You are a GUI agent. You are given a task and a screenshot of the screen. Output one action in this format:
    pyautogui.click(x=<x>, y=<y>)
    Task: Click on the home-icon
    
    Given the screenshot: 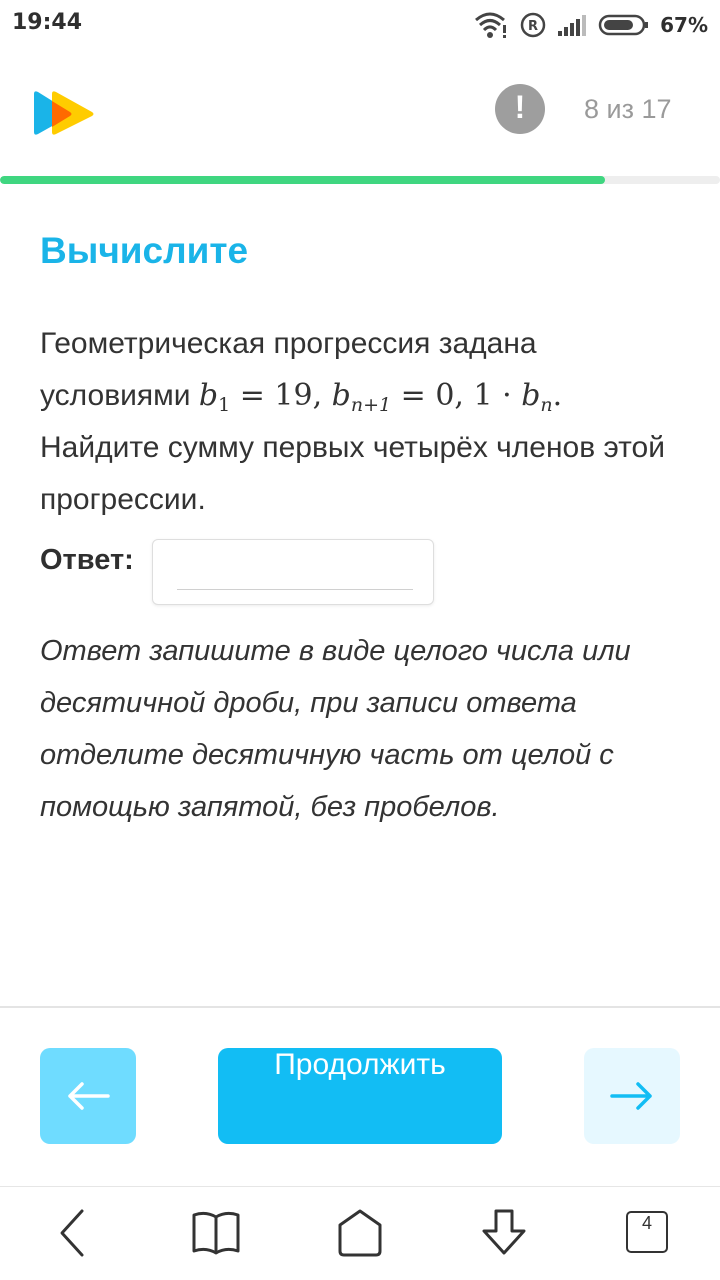 What is the action you would take?
    pyautogui.click(x=360, y=1235)
    